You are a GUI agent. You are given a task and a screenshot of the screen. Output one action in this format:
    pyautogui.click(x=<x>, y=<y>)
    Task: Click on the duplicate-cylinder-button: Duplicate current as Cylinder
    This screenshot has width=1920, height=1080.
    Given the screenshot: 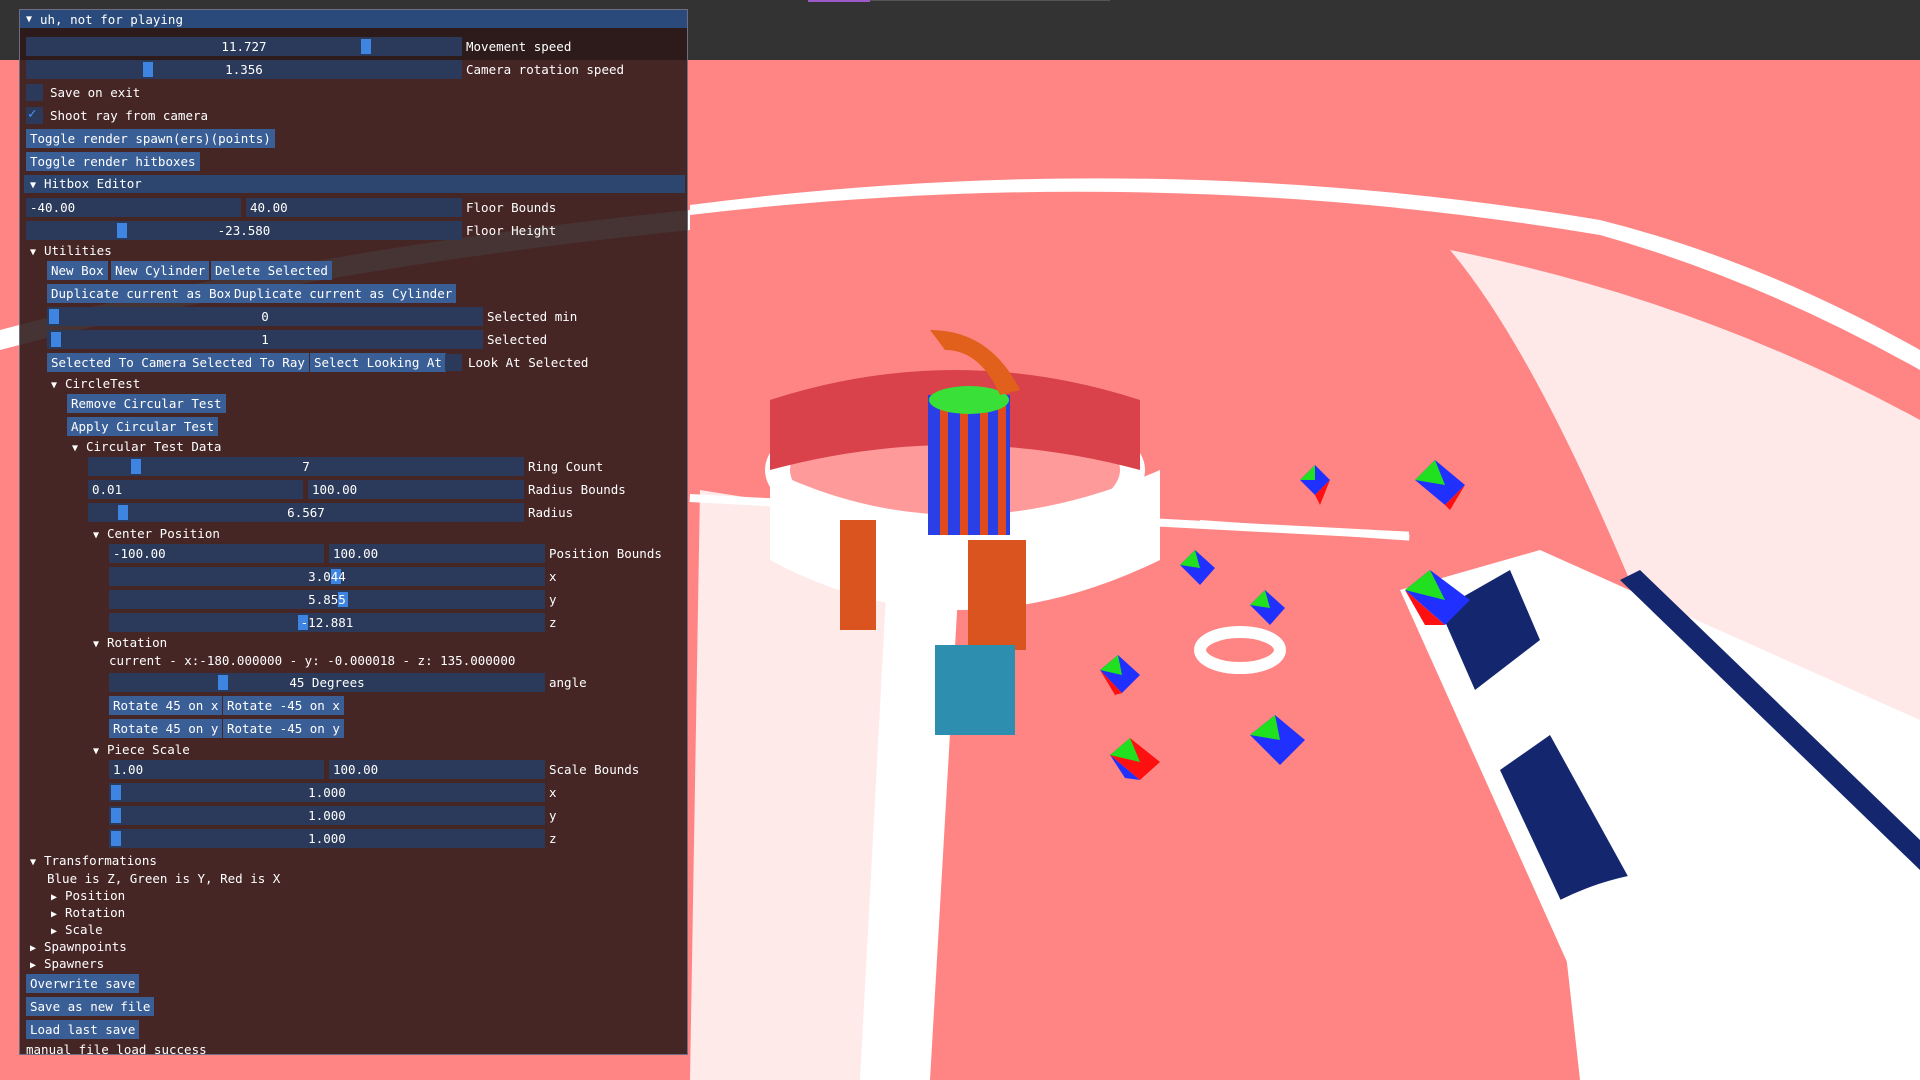 What is the action you would take?
    pyautogui.click(x=343, y=293)
    